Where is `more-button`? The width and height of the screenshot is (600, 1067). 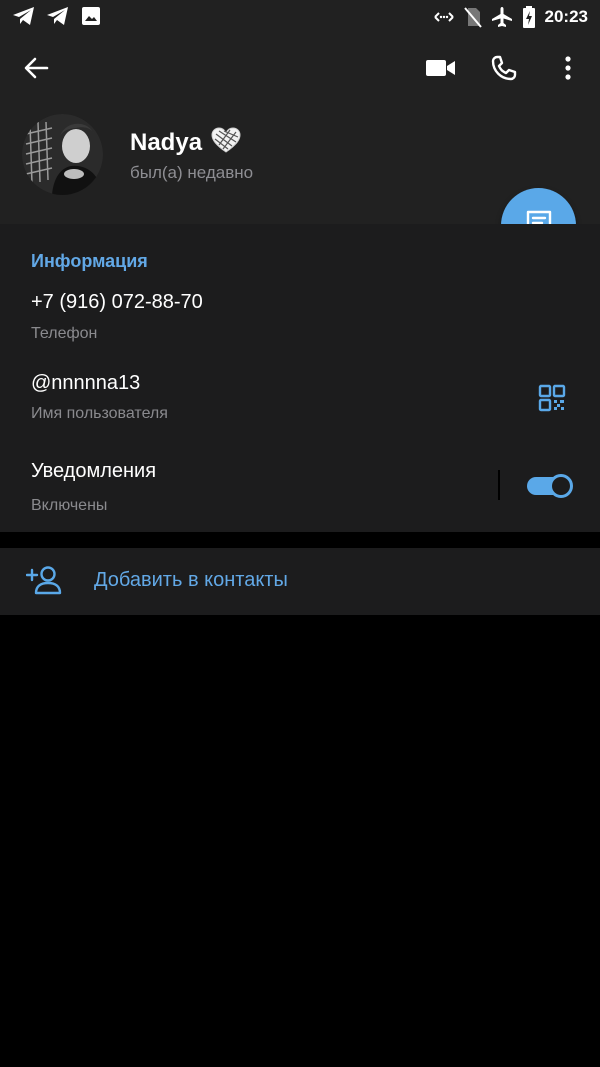
more-button is located at coordinates (568, 70).